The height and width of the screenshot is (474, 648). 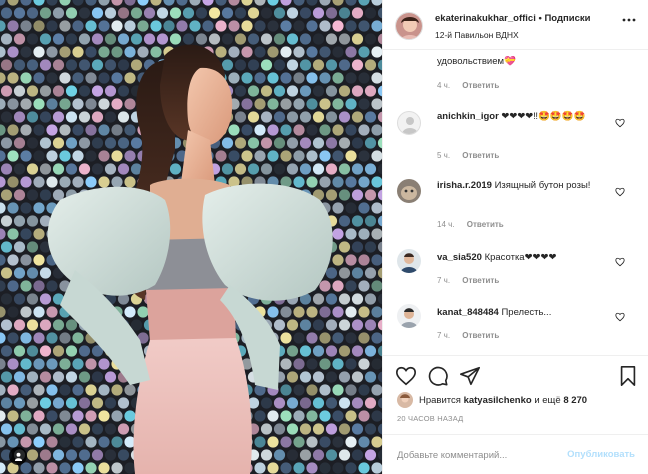 I want to click on likes-count: 8 270, so click(x=575, y=400).